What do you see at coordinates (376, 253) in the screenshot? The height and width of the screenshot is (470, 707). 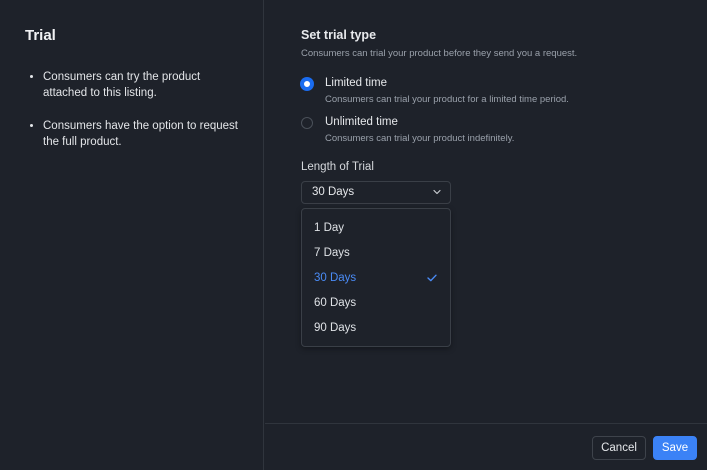 I see `dropdown-option: 7 Days` at bounding box center [376, 253].